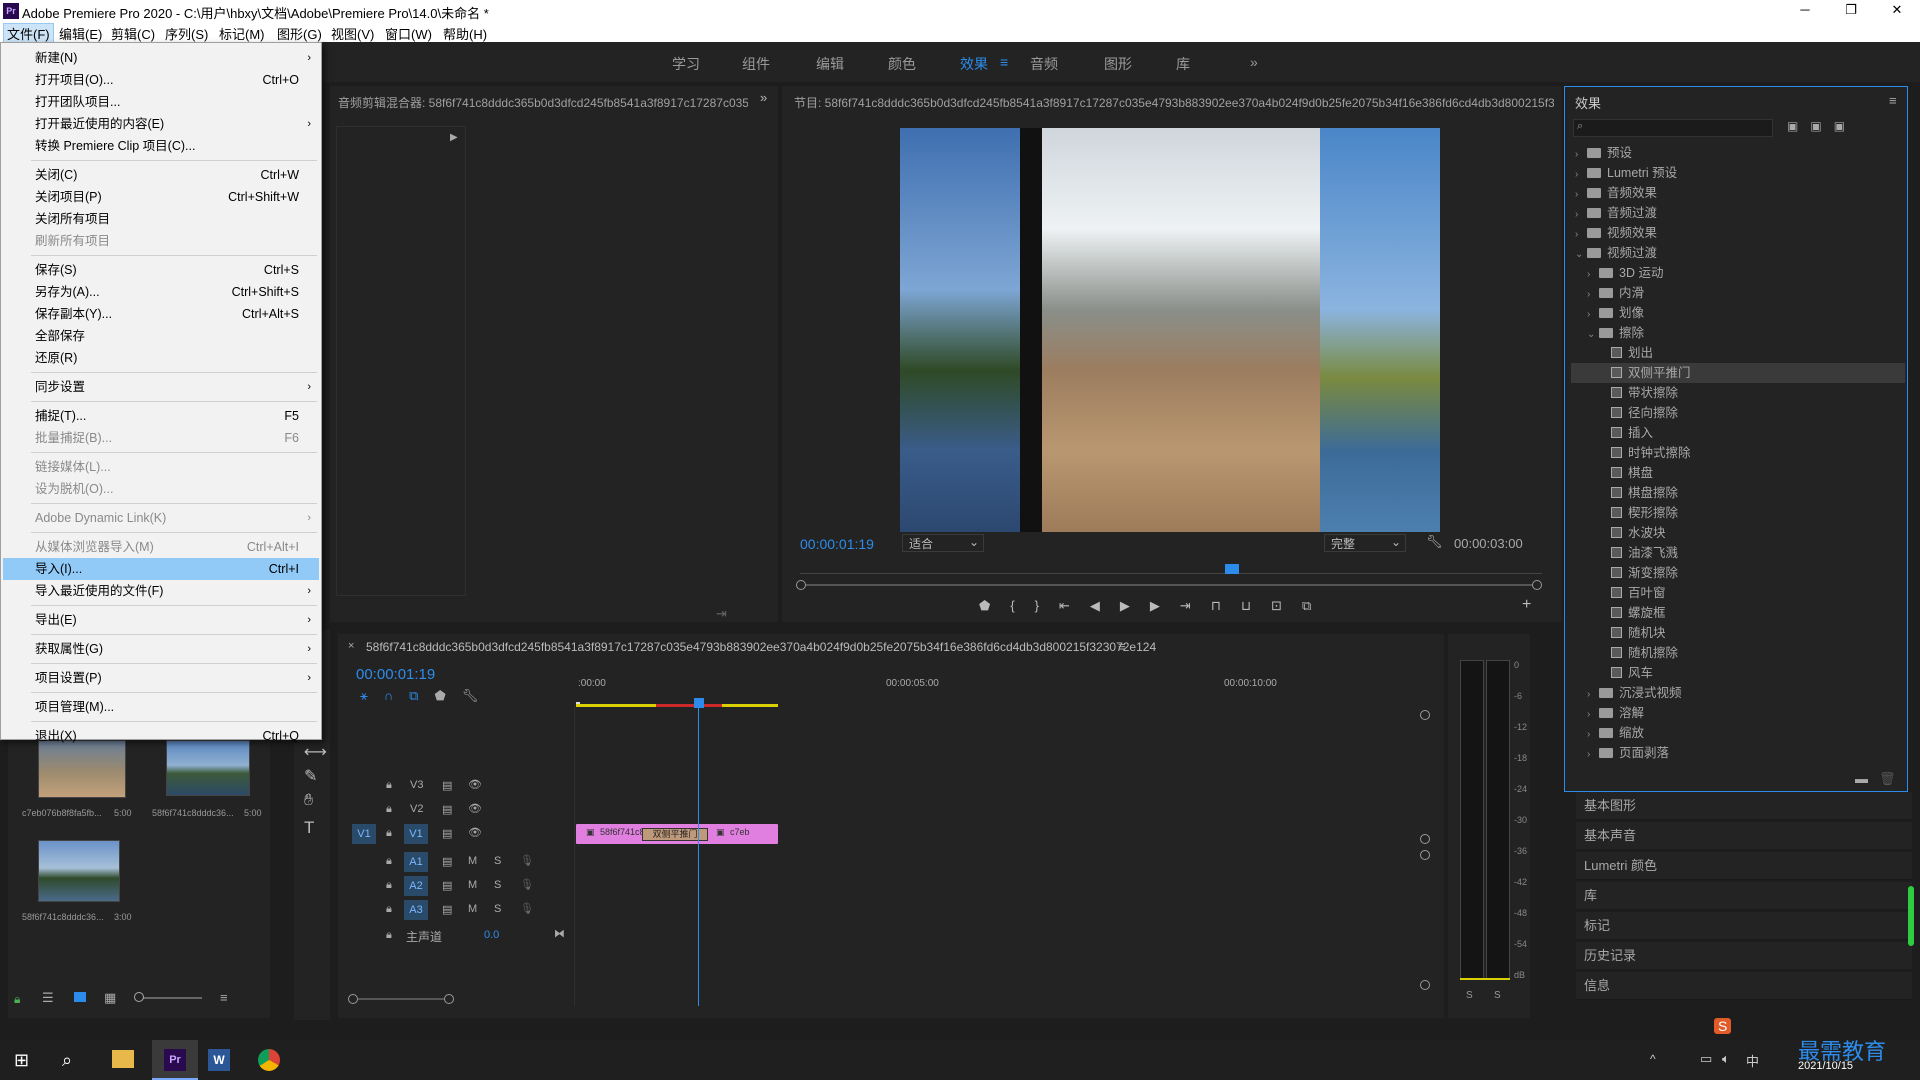 This screenshot has height=1080, width=1920. I want to click on side-panel-libraries: 库, so click(1744, 896).